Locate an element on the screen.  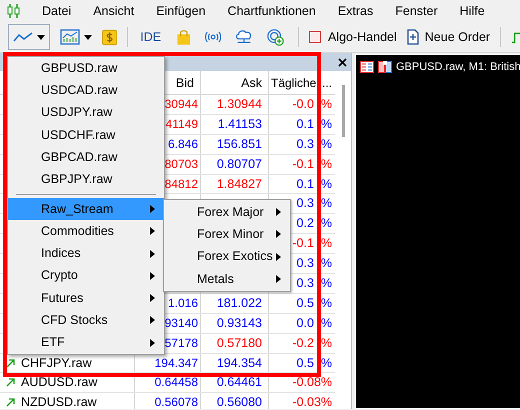
ask-cell-text: 1.30944 is located at coordinates (239, 104).